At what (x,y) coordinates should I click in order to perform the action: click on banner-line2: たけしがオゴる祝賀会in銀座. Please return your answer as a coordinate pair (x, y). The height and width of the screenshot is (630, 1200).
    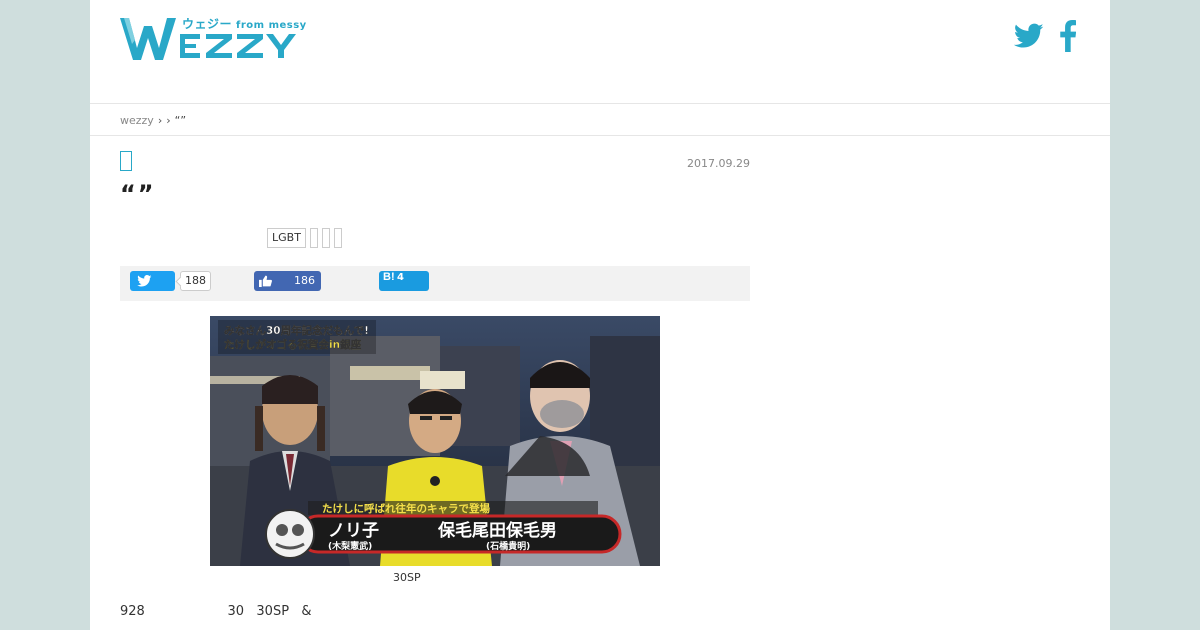
    Looking at the image, I should click on (293, 344).